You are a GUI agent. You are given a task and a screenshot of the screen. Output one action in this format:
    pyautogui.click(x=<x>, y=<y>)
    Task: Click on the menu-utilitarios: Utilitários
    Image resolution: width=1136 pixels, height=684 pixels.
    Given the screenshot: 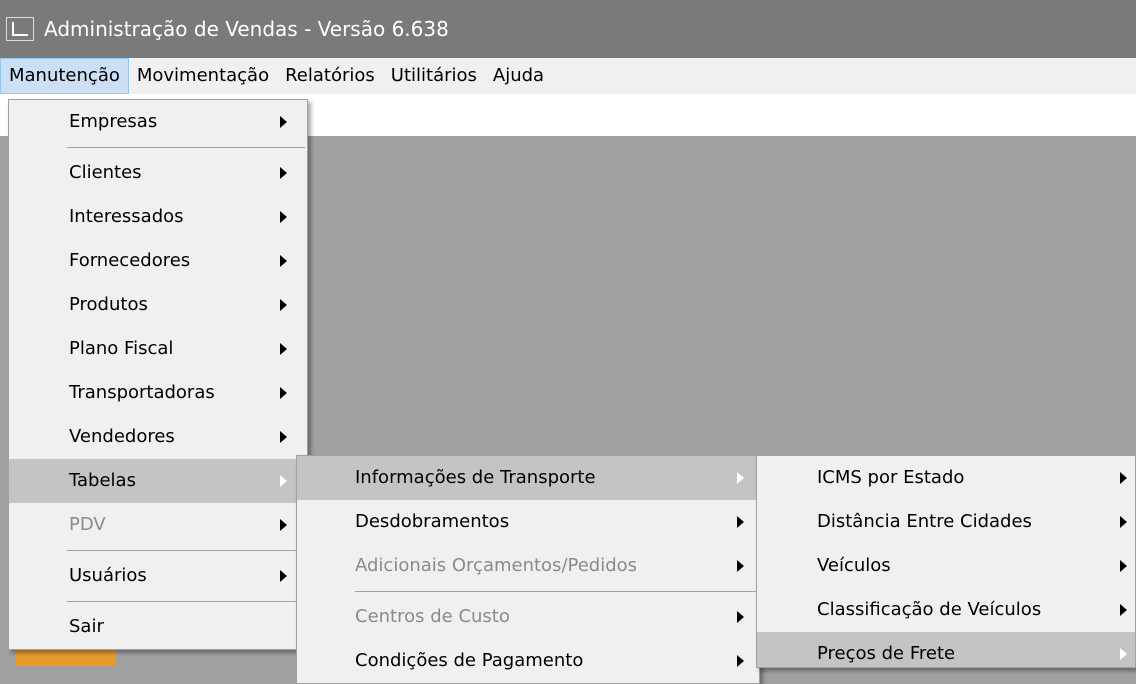 What is the action you would take?
    pyautogui.click(x=434, y=76)
    